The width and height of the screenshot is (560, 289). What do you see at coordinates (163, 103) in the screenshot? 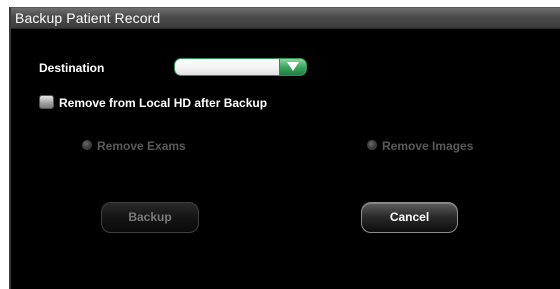
I see `remove-local-label: Remove from Local HD after Backup` at bounding box center [163, 103].